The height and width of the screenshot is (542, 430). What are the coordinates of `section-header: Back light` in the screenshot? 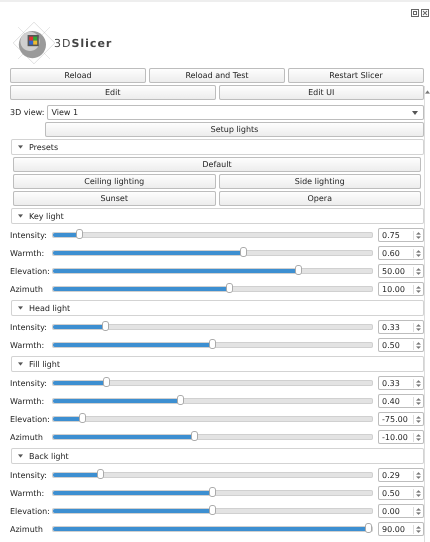 It's located at (217, 456).